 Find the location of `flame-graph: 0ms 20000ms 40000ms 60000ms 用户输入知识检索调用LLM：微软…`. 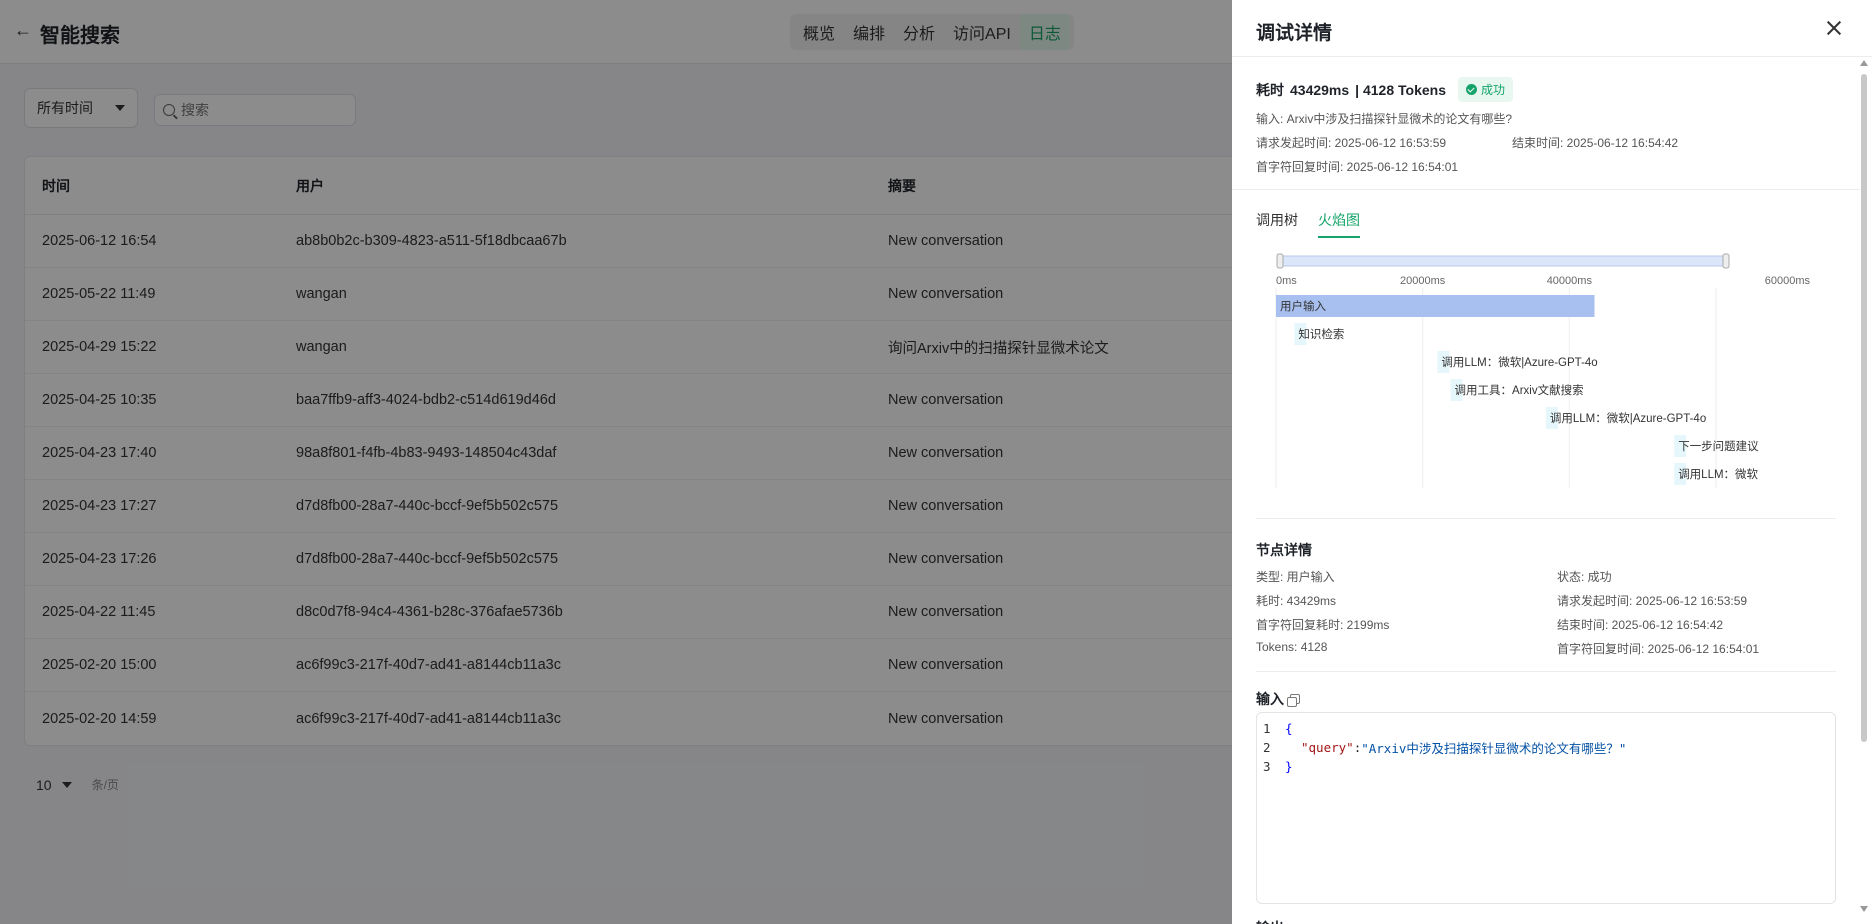

flame-graph: 0ms 20000ms 40000ms 60000ms 用户输入知识检索调用LLM：微软… is located at coordinates (1546, 372).